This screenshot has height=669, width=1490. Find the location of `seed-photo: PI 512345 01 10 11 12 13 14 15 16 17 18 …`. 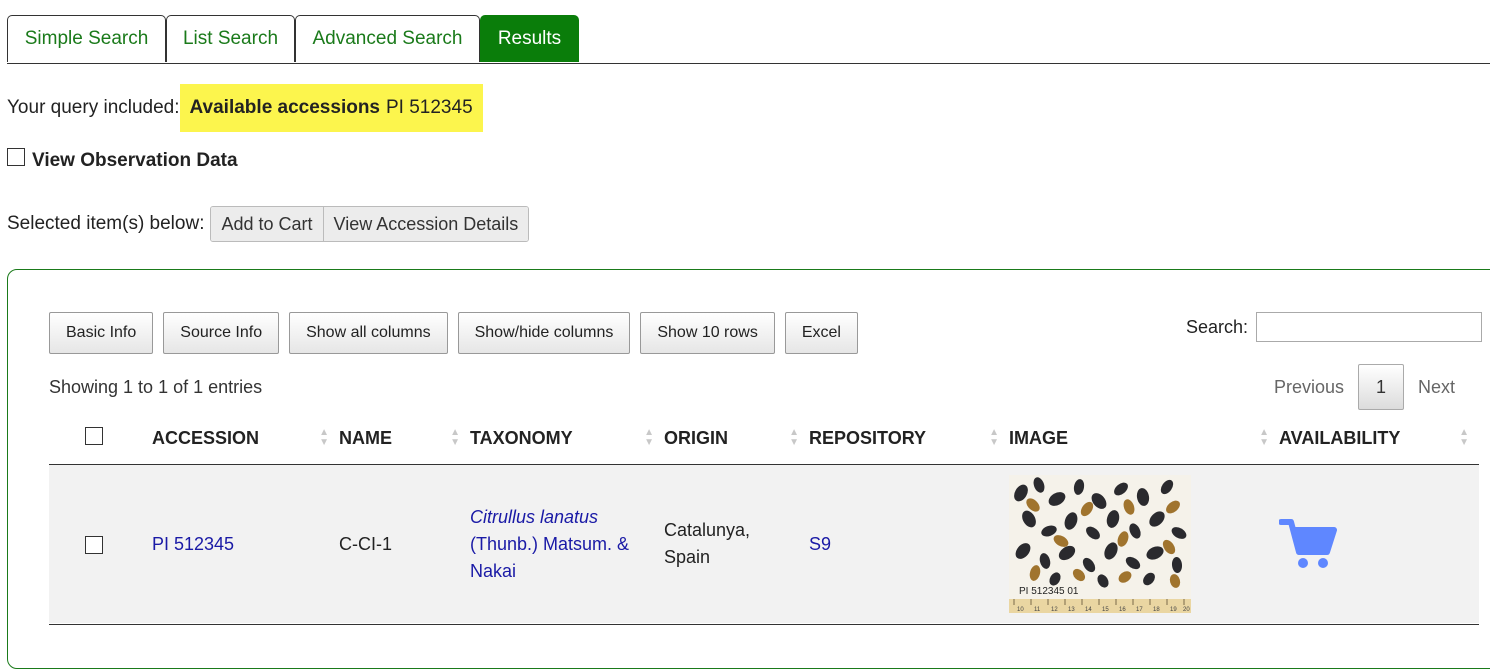

seed-photo: PI 512345 01 10 11 12 13 14 15 16 17 18 … is located at coordinates (1100, 544).